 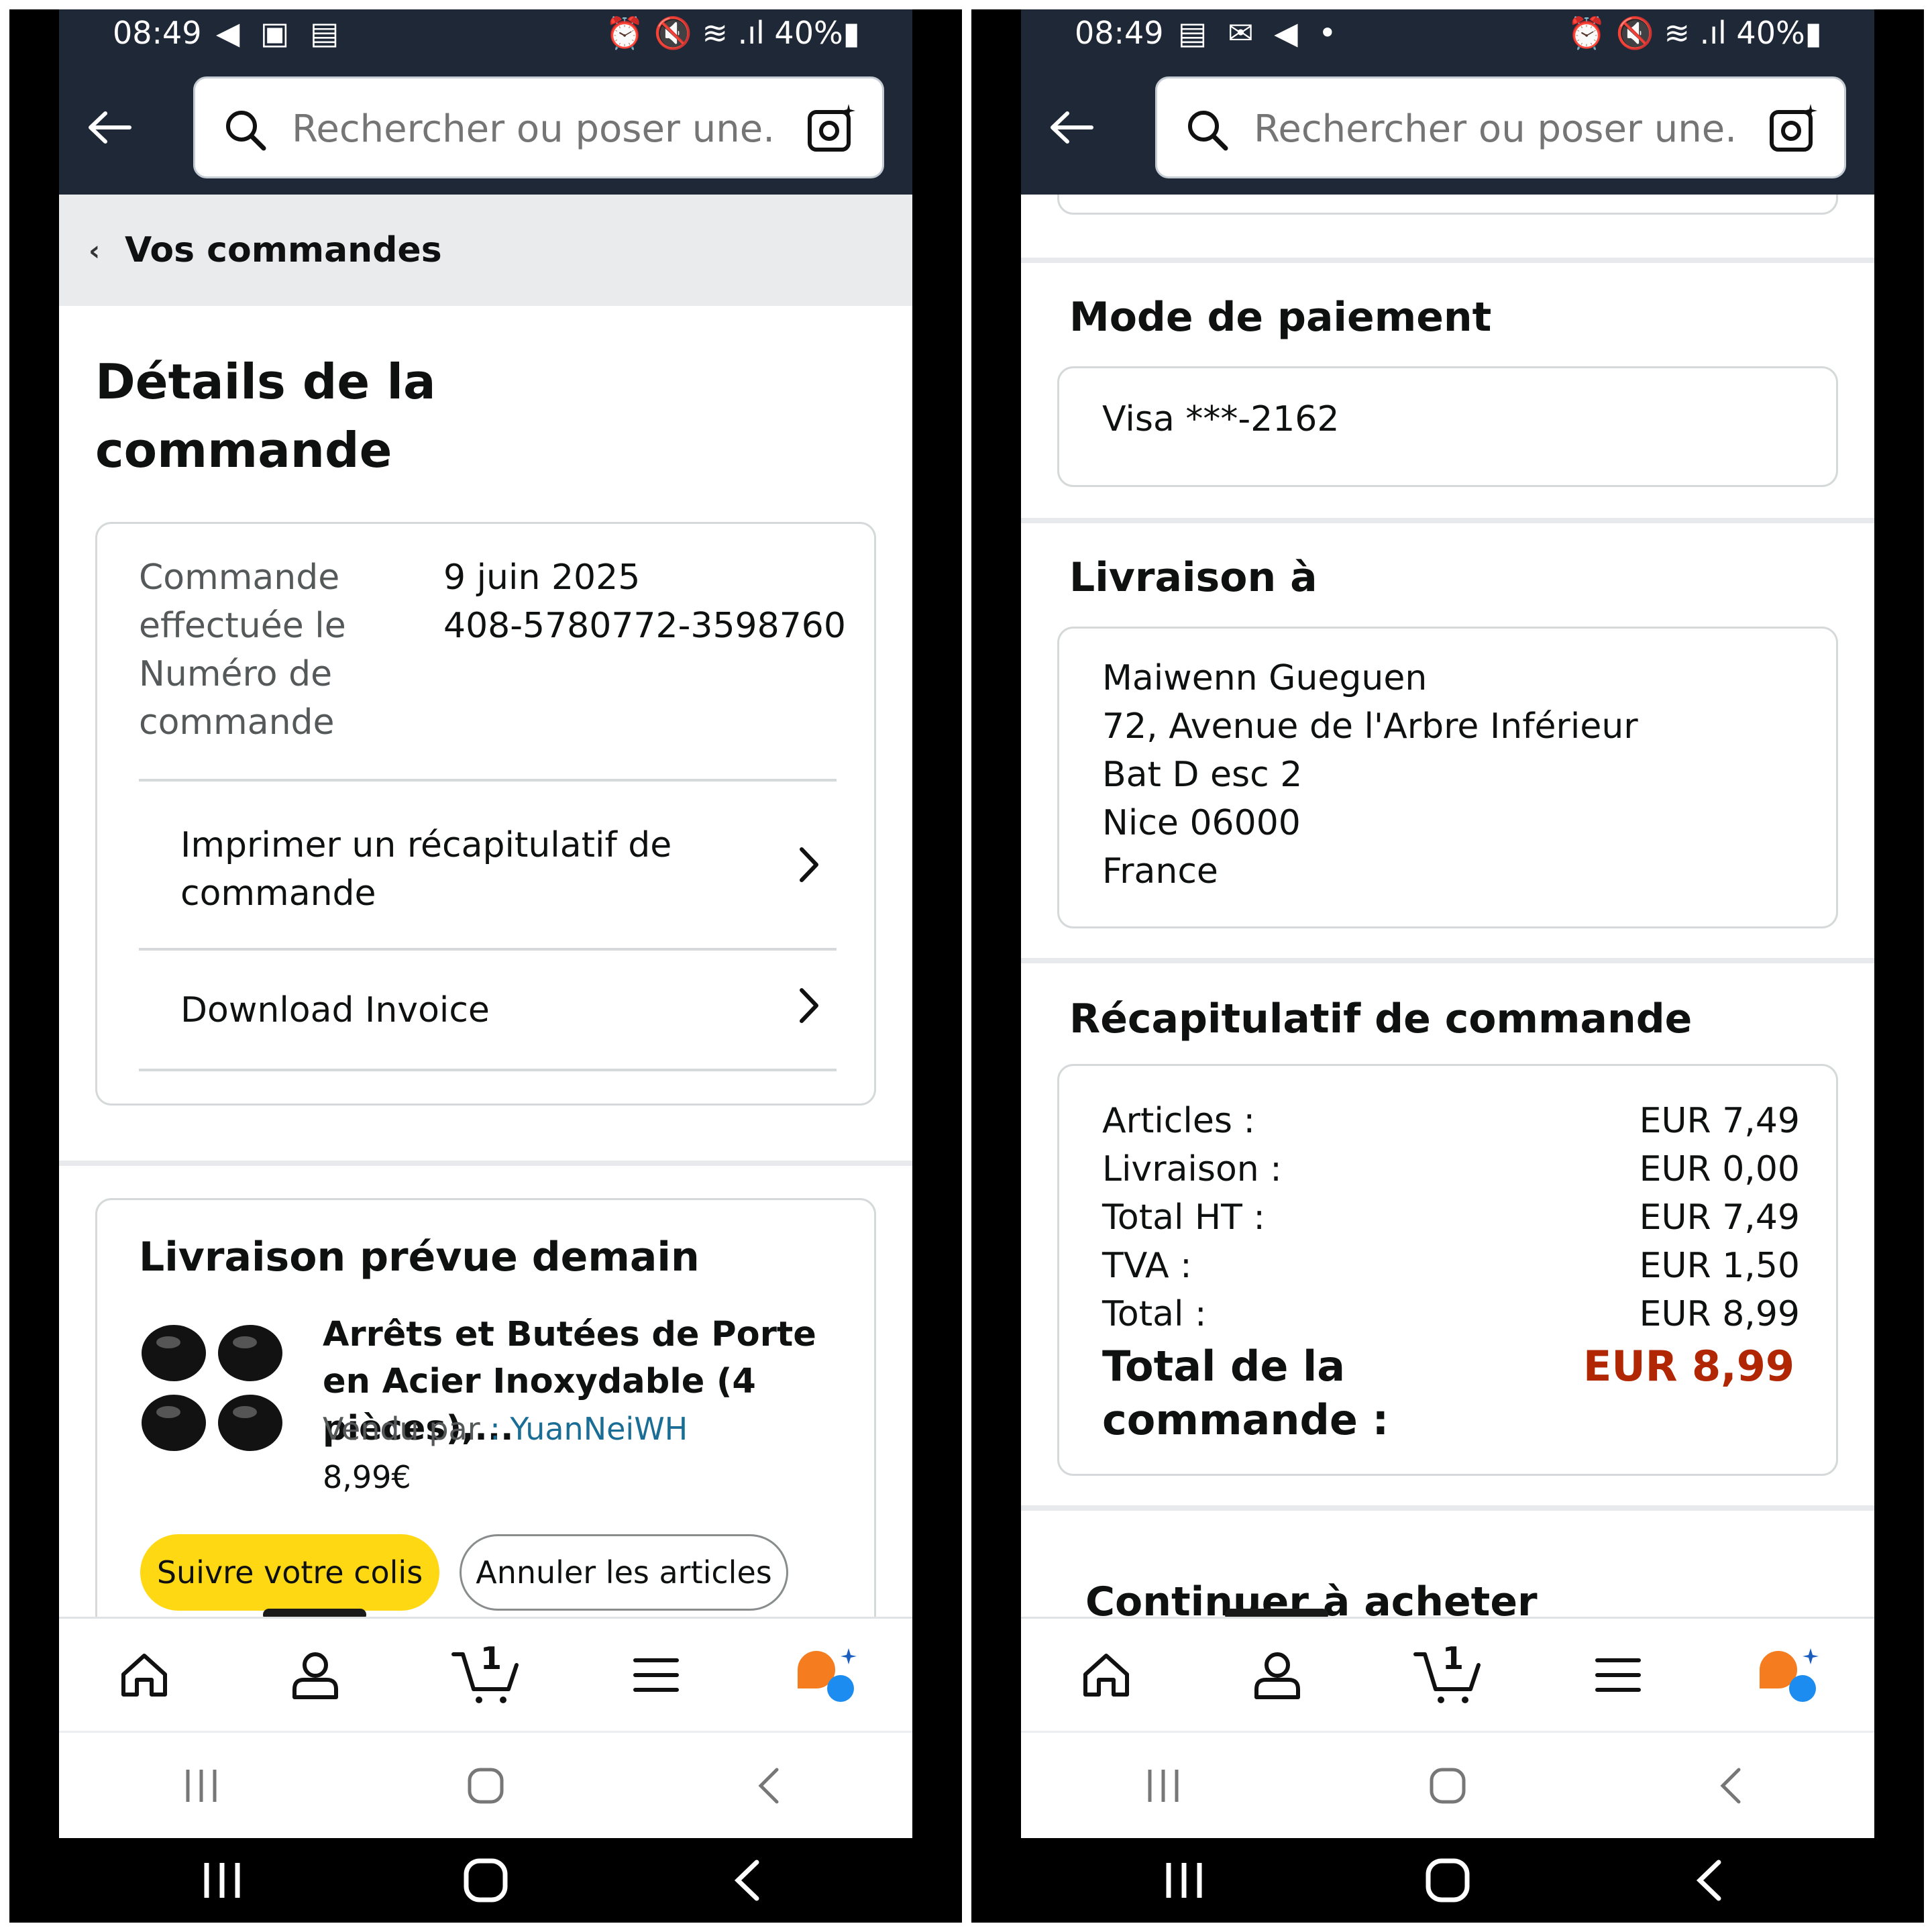 I want to click on seller-link: : YuanNeiWH, so click(x=589, y=1429).